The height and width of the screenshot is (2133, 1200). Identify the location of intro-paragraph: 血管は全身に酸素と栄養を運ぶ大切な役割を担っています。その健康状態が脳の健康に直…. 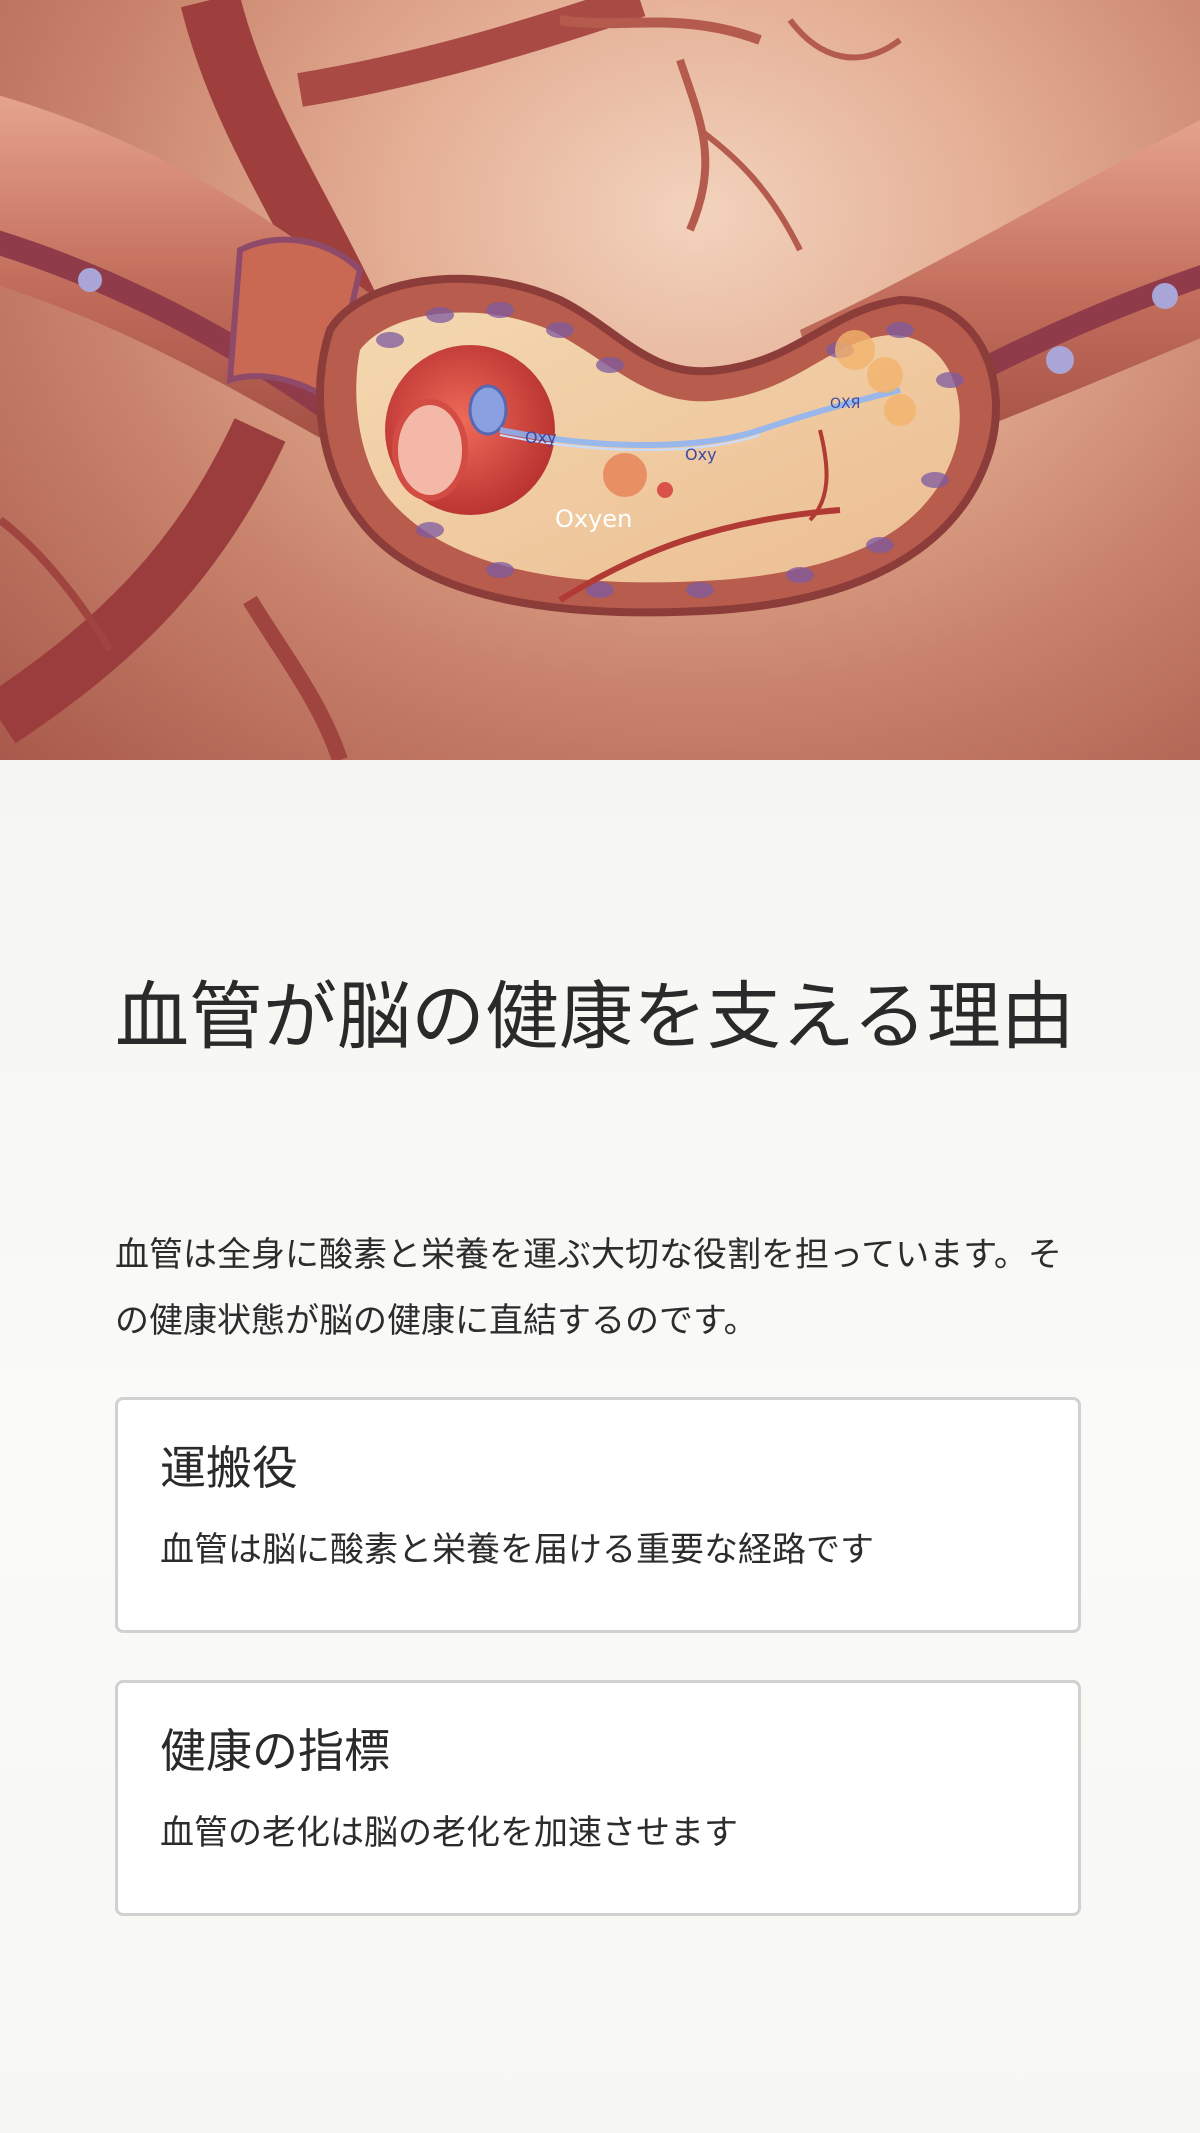
(588, 1288).